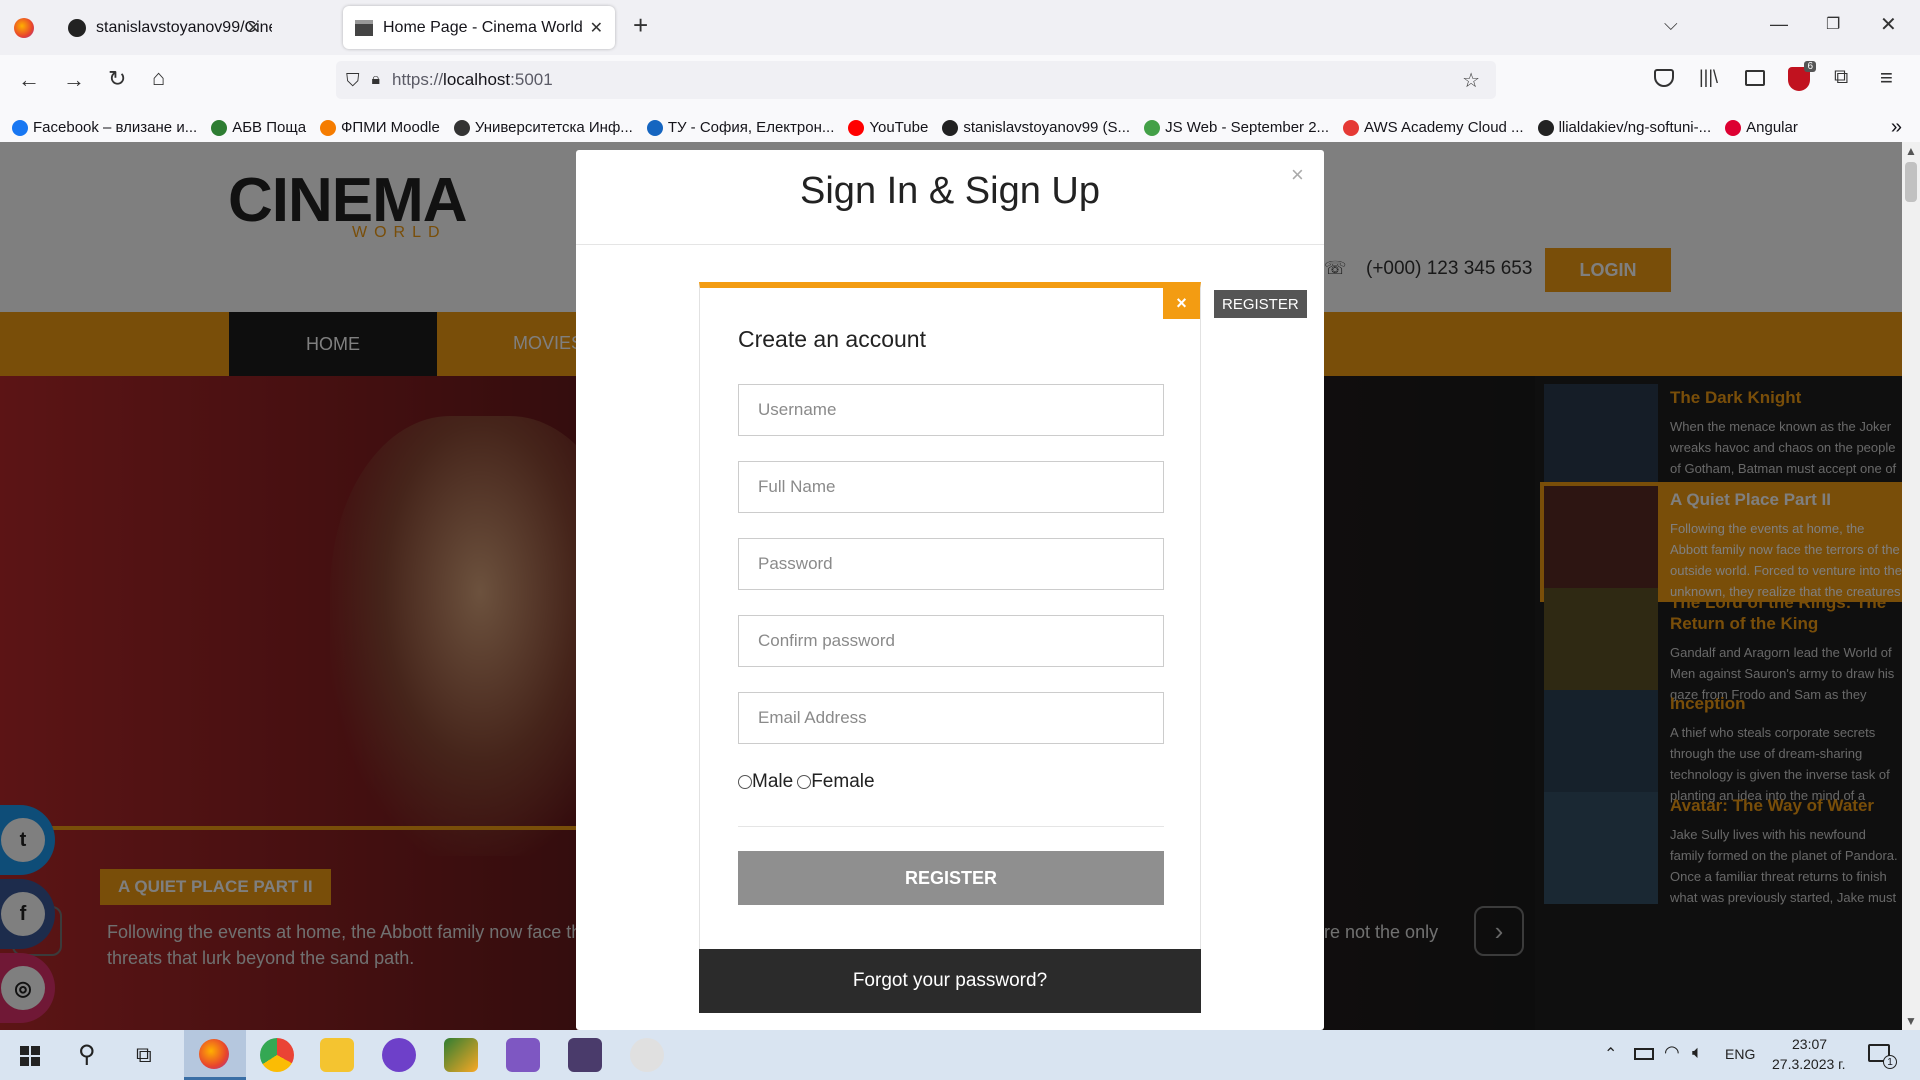 The height and width of the screenshot is (1080, 1920). I want to click on back-icon: ←, so click(29, 80).